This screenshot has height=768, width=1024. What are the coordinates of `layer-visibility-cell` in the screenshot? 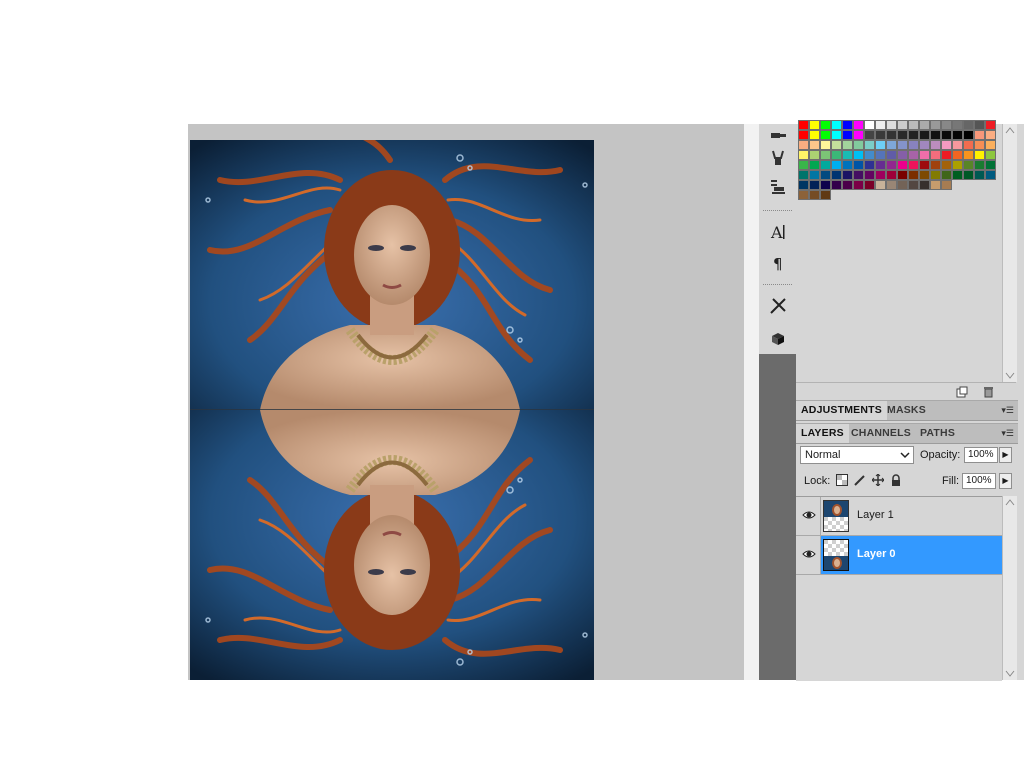 It's located at (808, 516).